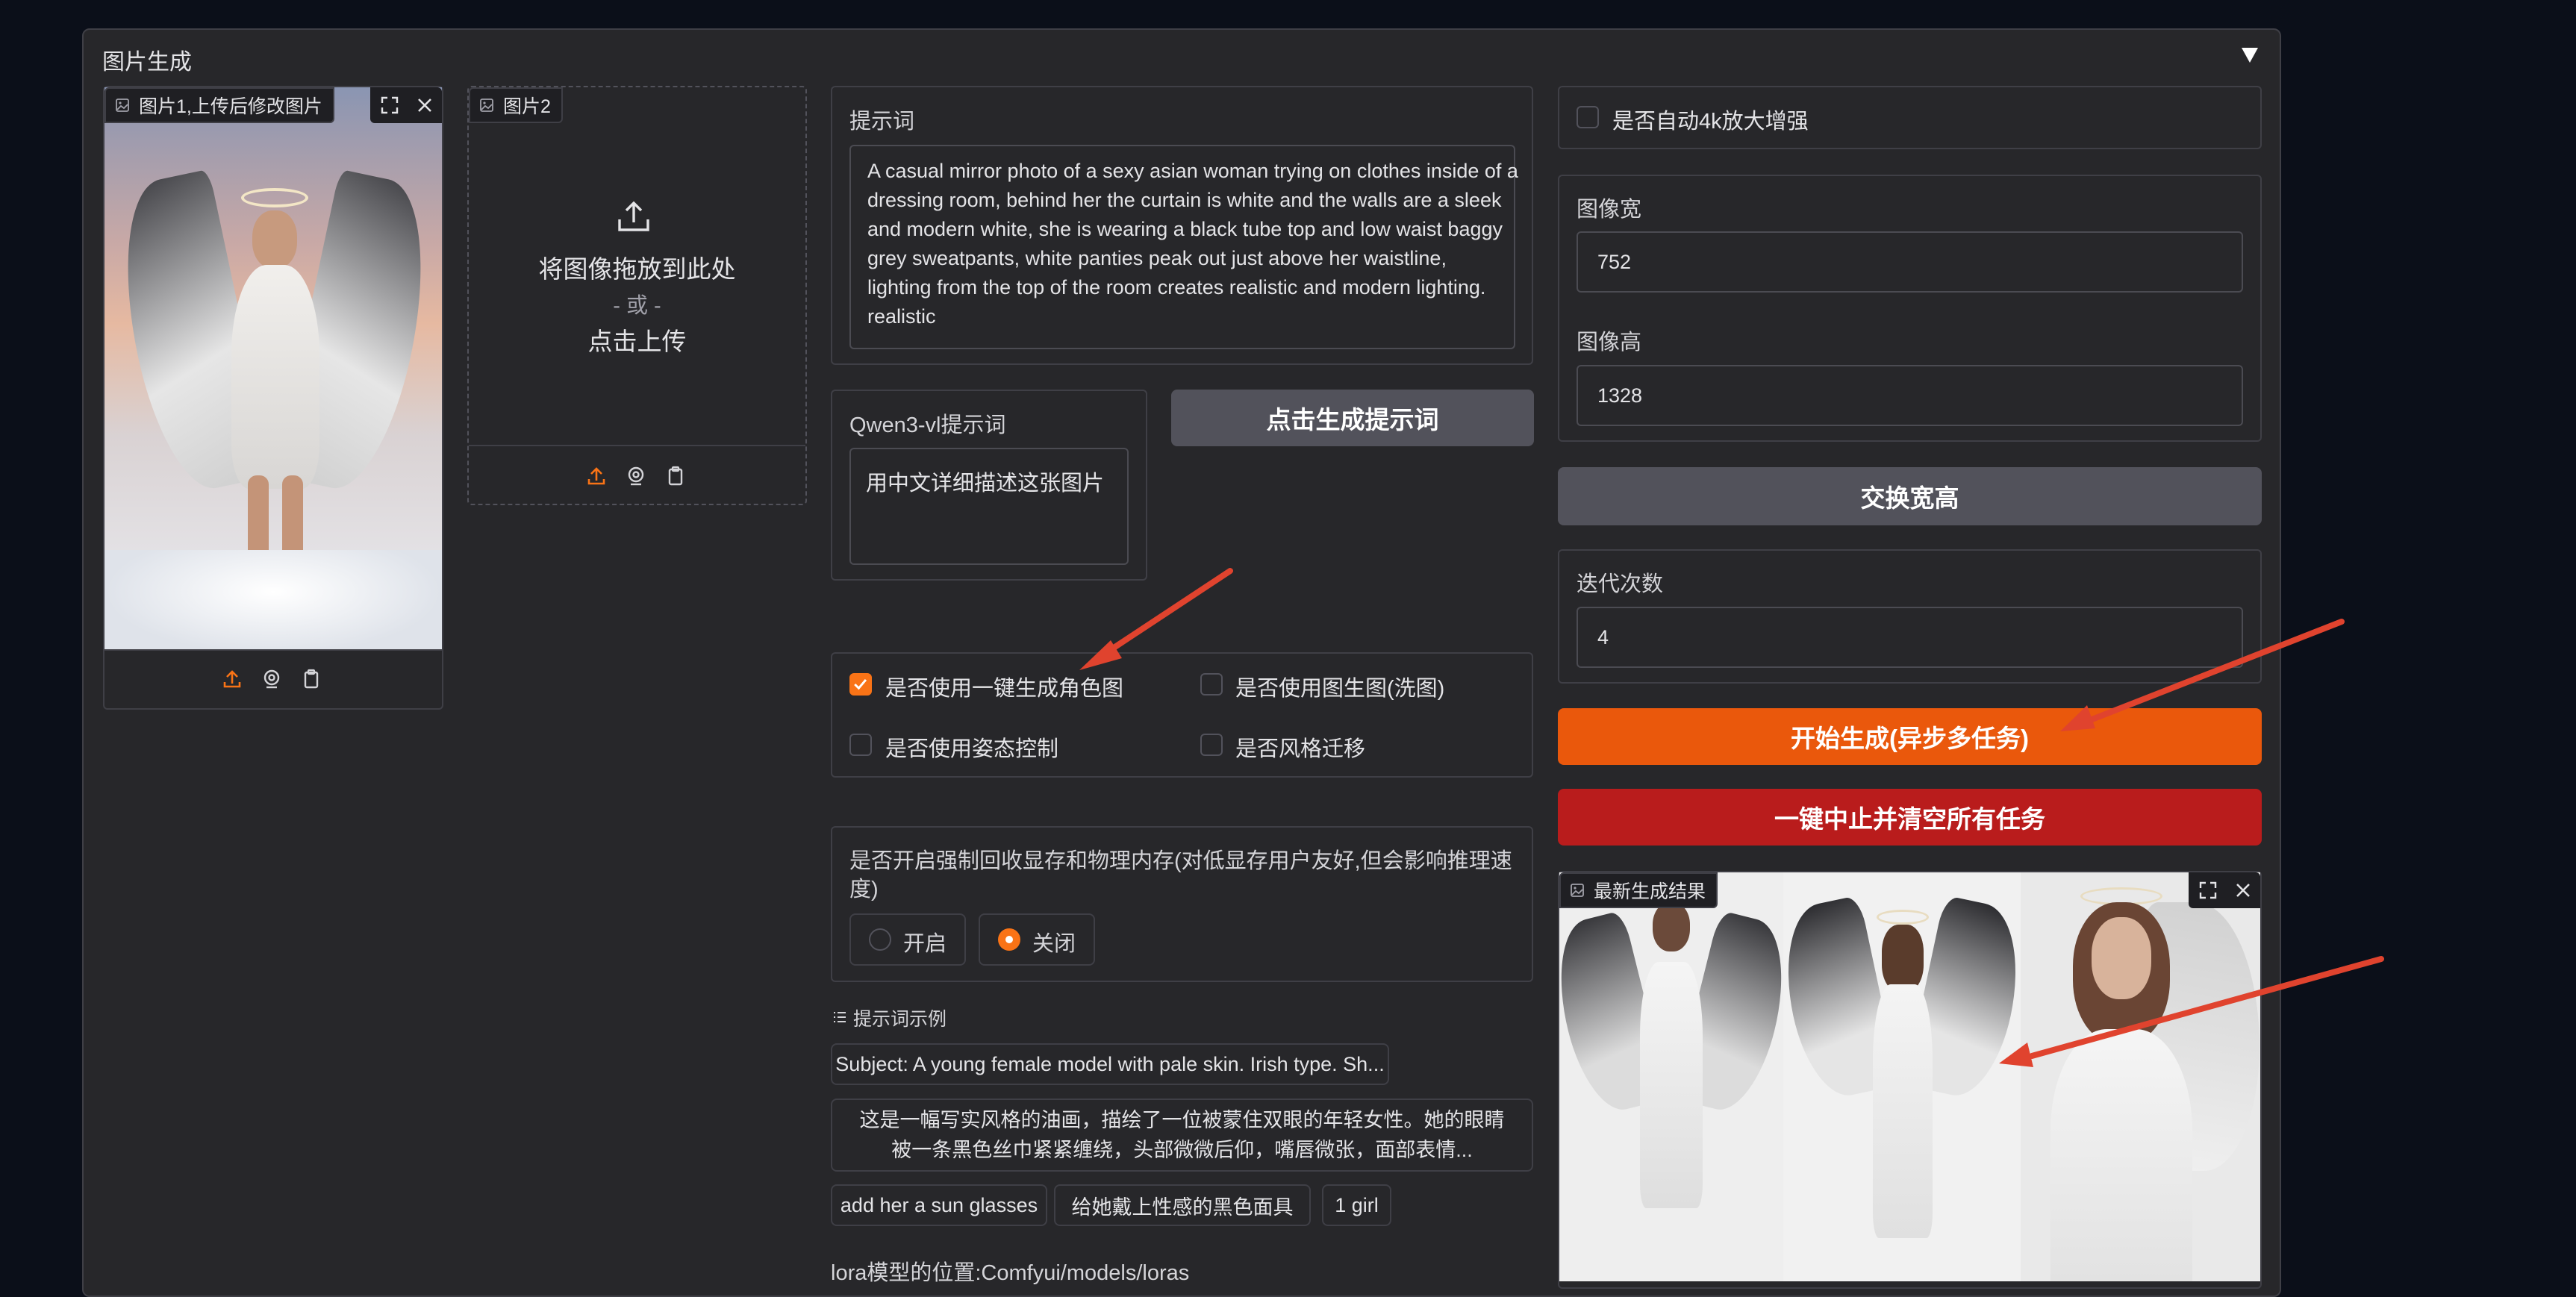  Describe the element at coordinates (989, 506) in the screenshot. I see `qwen-textarea: 用中文详细描述这张图片` at that location.